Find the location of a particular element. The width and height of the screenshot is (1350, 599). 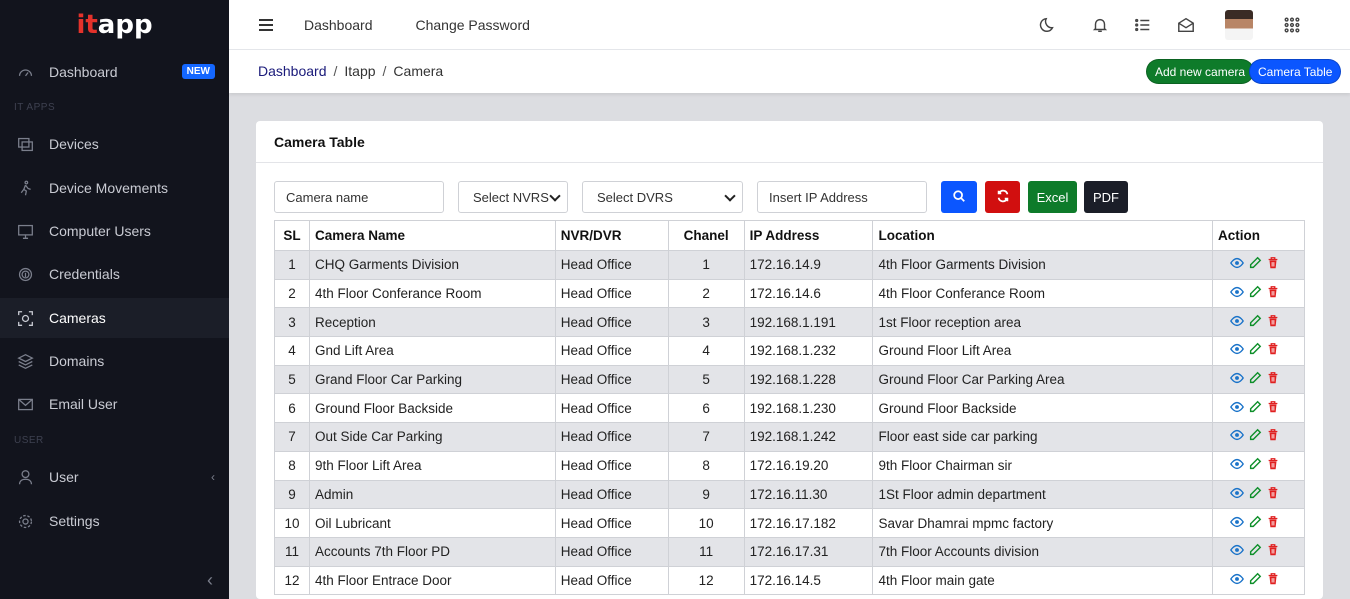

sidebar-item-dashboard: Dashboard NEW is located at coordinates (114, 72).